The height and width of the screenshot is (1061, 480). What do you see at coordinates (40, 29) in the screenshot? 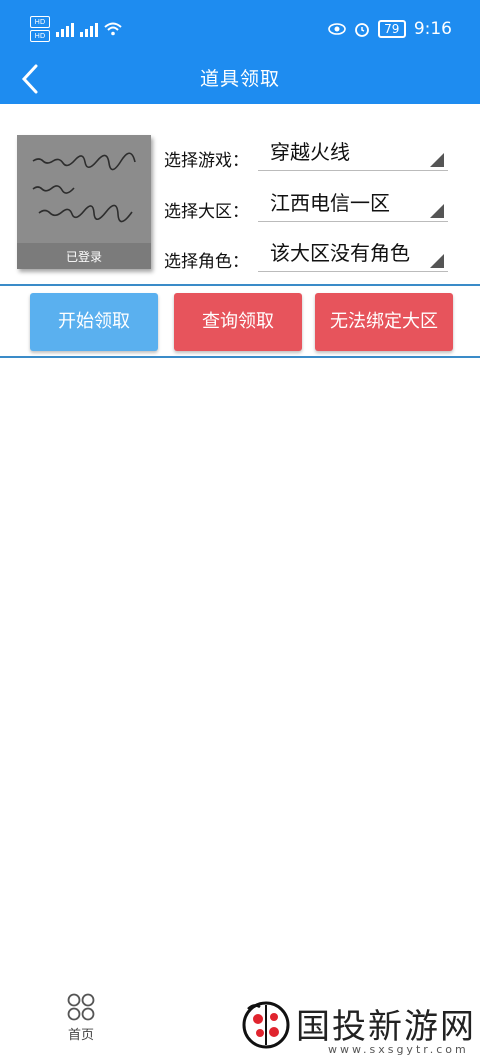
I see `hd-badges: HD HD` at bounding box center [40, 29].